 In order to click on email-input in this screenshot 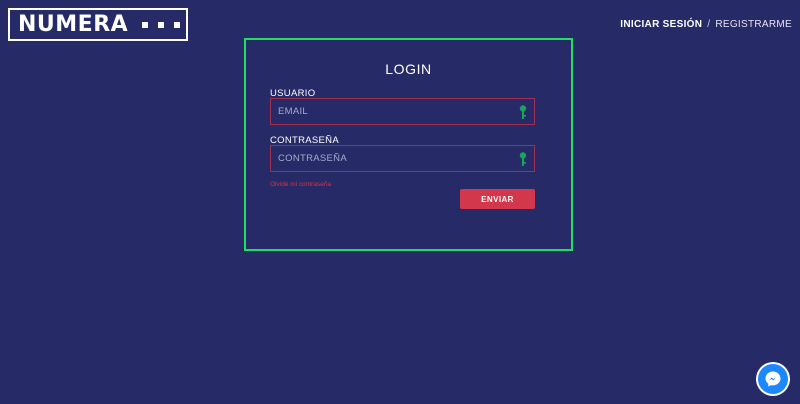, I will do `click(402, 111)`.